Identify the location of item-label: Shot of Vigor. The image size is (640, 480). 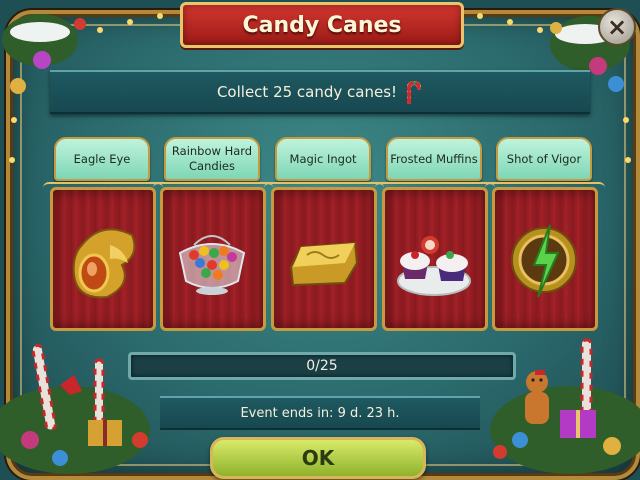
(544, 159).